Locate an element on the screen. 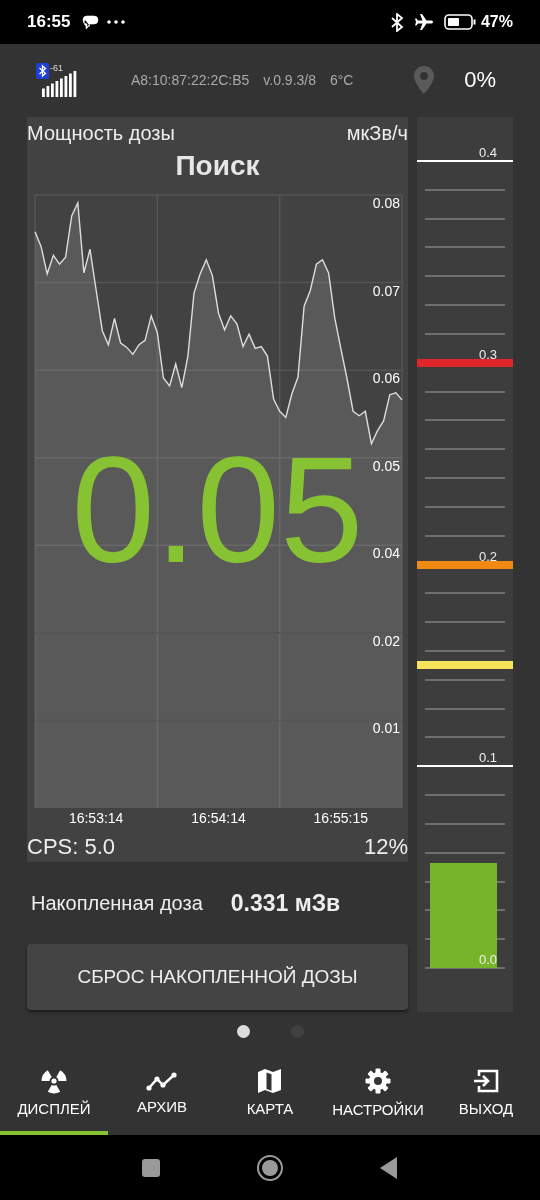 The image size is (540, 1200). battery-icon is located at coordinates (459, 22).